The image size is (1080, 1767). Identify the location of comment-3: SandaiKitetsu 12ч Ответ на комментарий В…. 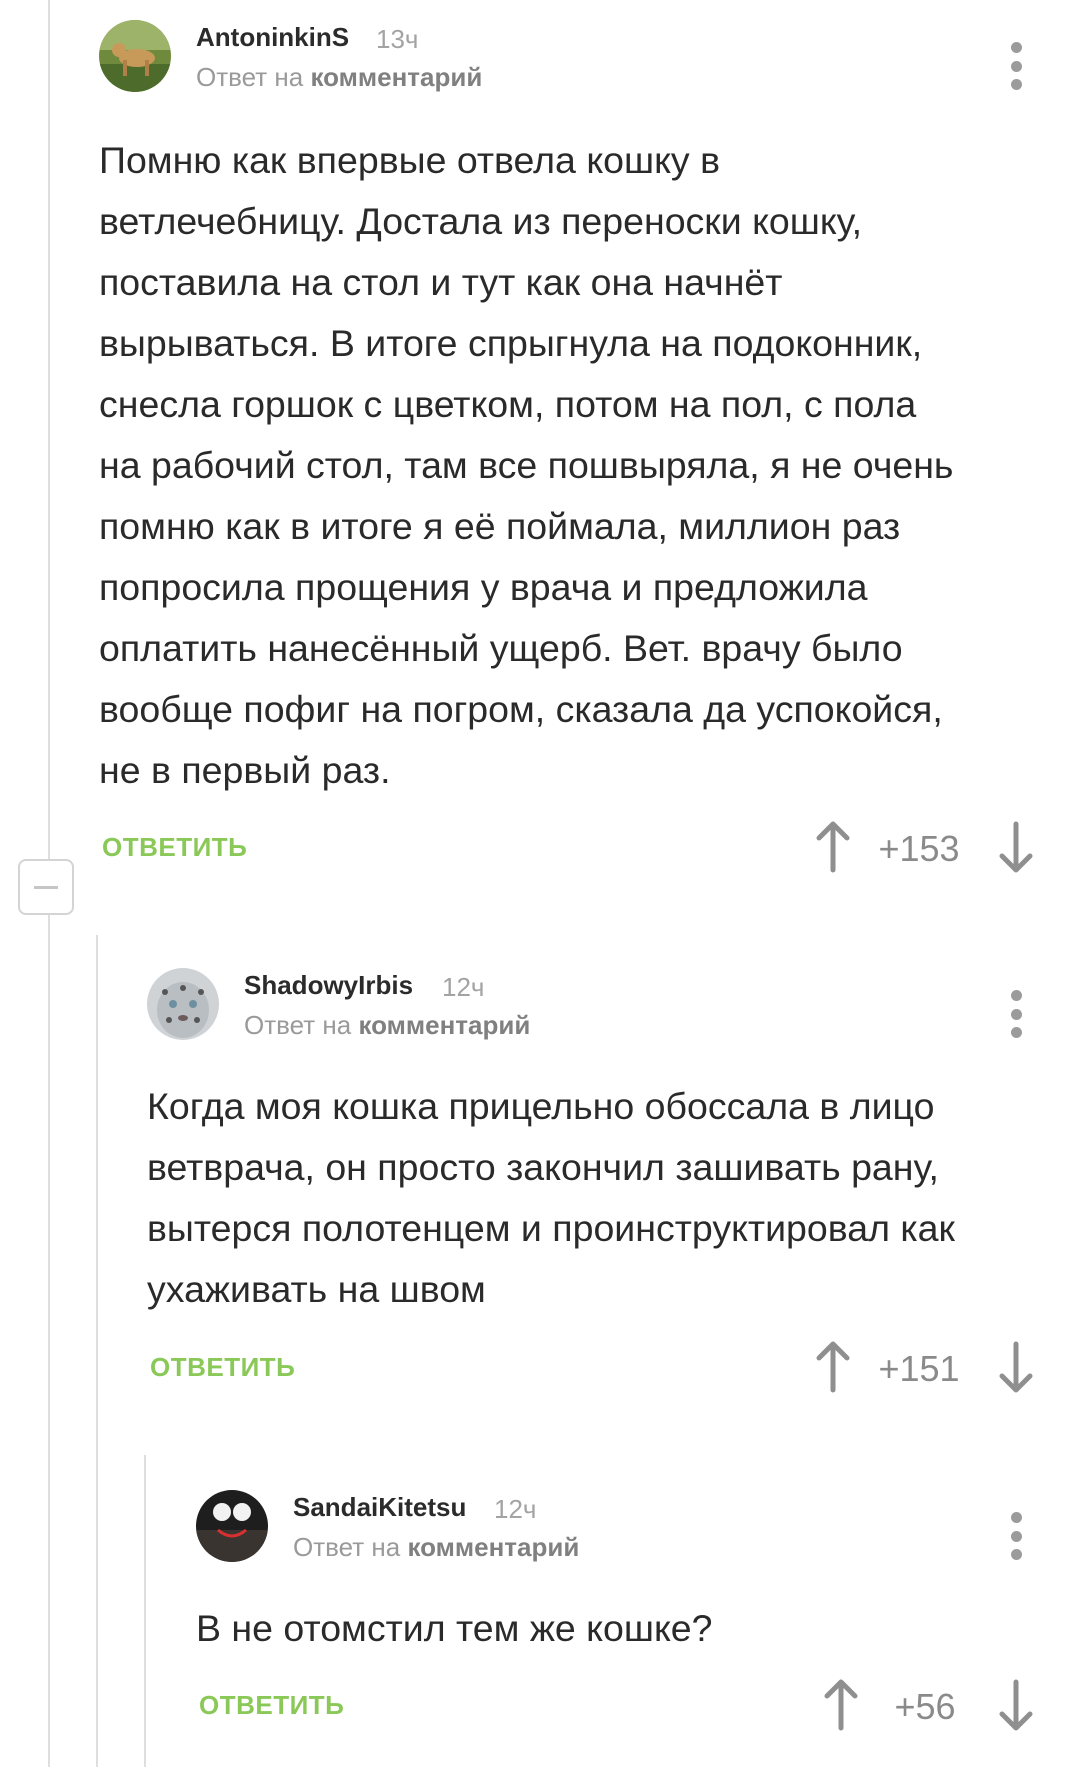
(622, 1620).